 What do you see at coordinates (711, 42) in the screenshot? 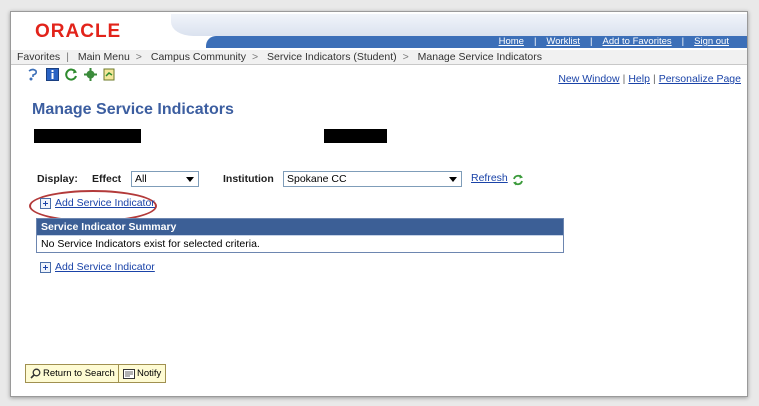
I see `sign-out-link: Sign out` at bounding box center [711, 42].